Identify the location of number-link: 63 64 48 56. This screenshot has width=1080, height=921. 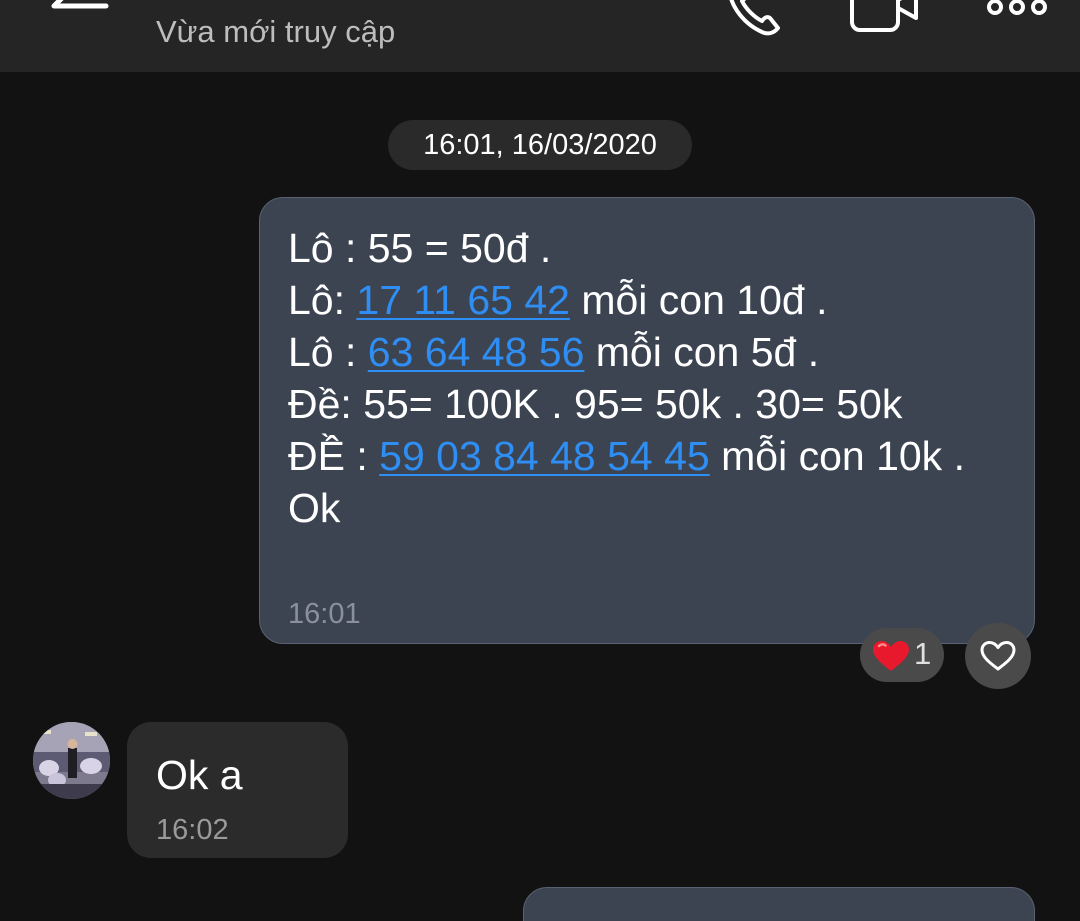
(476, 352).